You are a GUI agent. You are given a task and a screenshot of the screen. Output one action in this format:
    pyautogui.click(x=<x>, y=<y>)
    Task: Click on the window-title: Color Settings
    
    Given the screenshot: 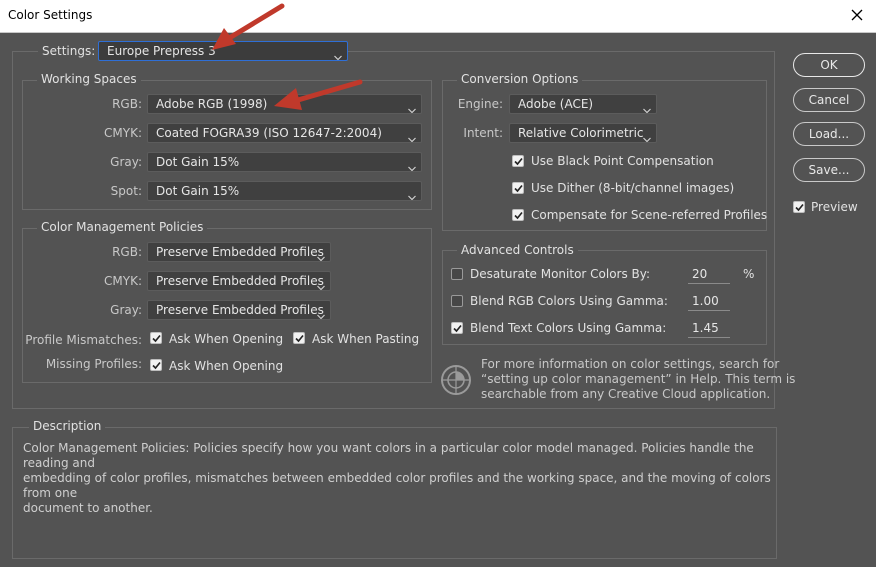 What is the action you would take?
    pyautogui.click(x=50, y=15)
    